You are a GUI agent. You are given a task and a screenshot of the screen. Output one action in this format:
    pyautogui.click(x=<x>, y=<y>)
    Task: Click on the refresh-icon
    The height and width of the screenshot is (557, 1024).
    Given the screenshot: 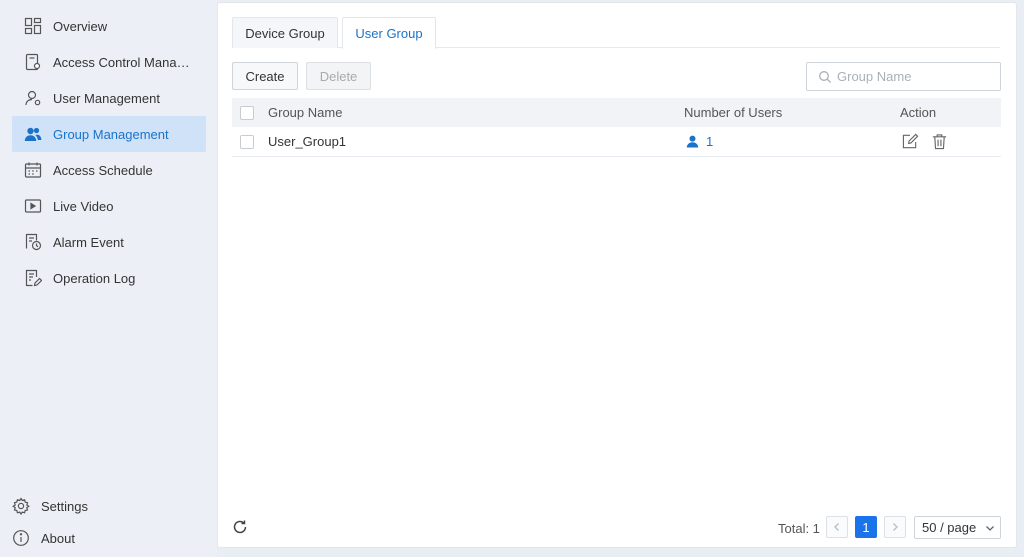 What is the action you would take?
    pyautogui.click(x=241, y=528)
    